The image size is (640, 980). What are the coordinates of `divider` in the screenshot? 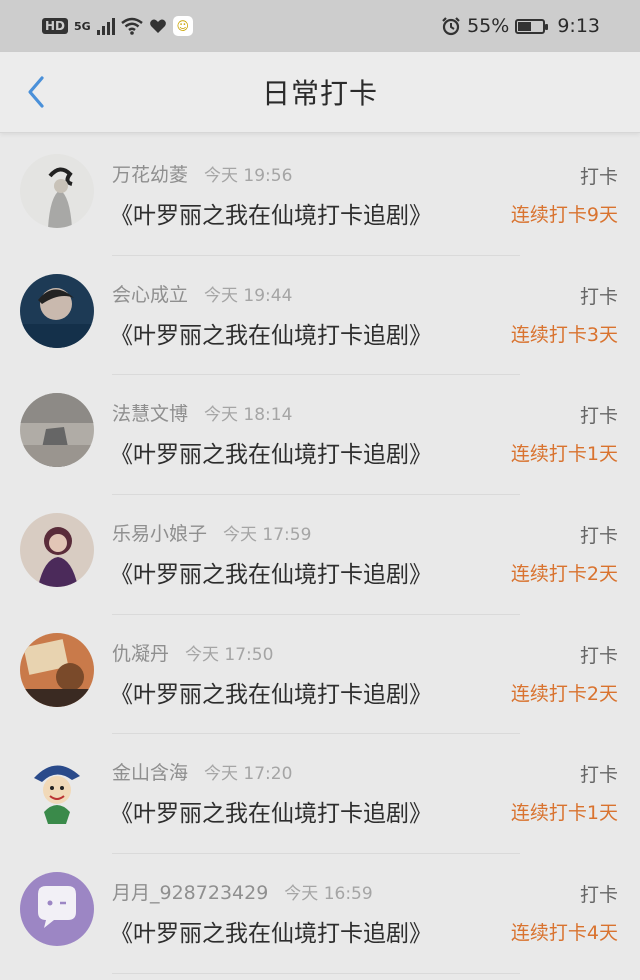 It's located at (316, 973).